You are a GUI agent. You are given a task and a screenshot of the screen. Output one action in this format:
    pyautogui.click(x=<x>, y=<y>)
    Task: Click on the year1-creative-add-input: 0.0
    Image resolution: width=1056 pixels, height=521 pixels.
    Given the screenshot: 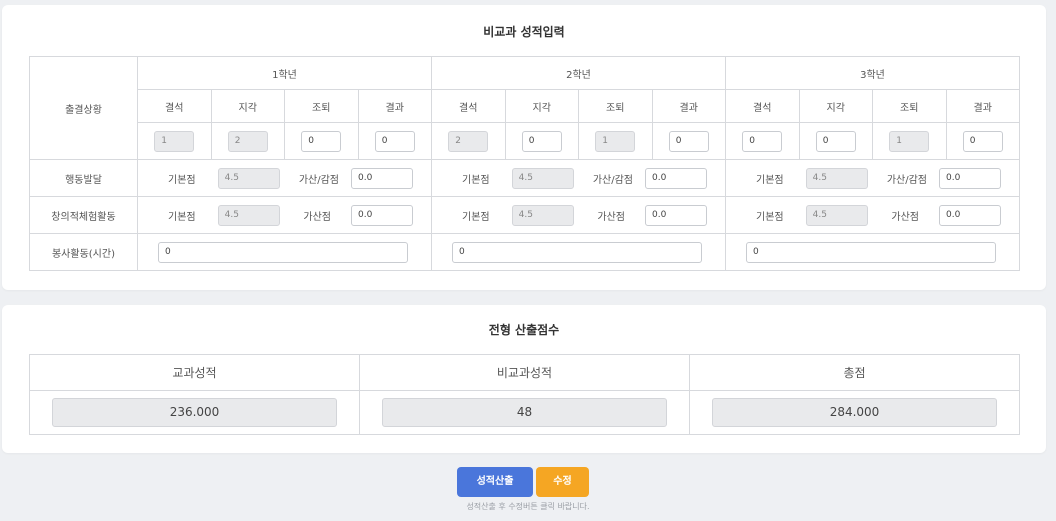 What is the action you would take?
    pyautogui.click(x=382, y=215)
    